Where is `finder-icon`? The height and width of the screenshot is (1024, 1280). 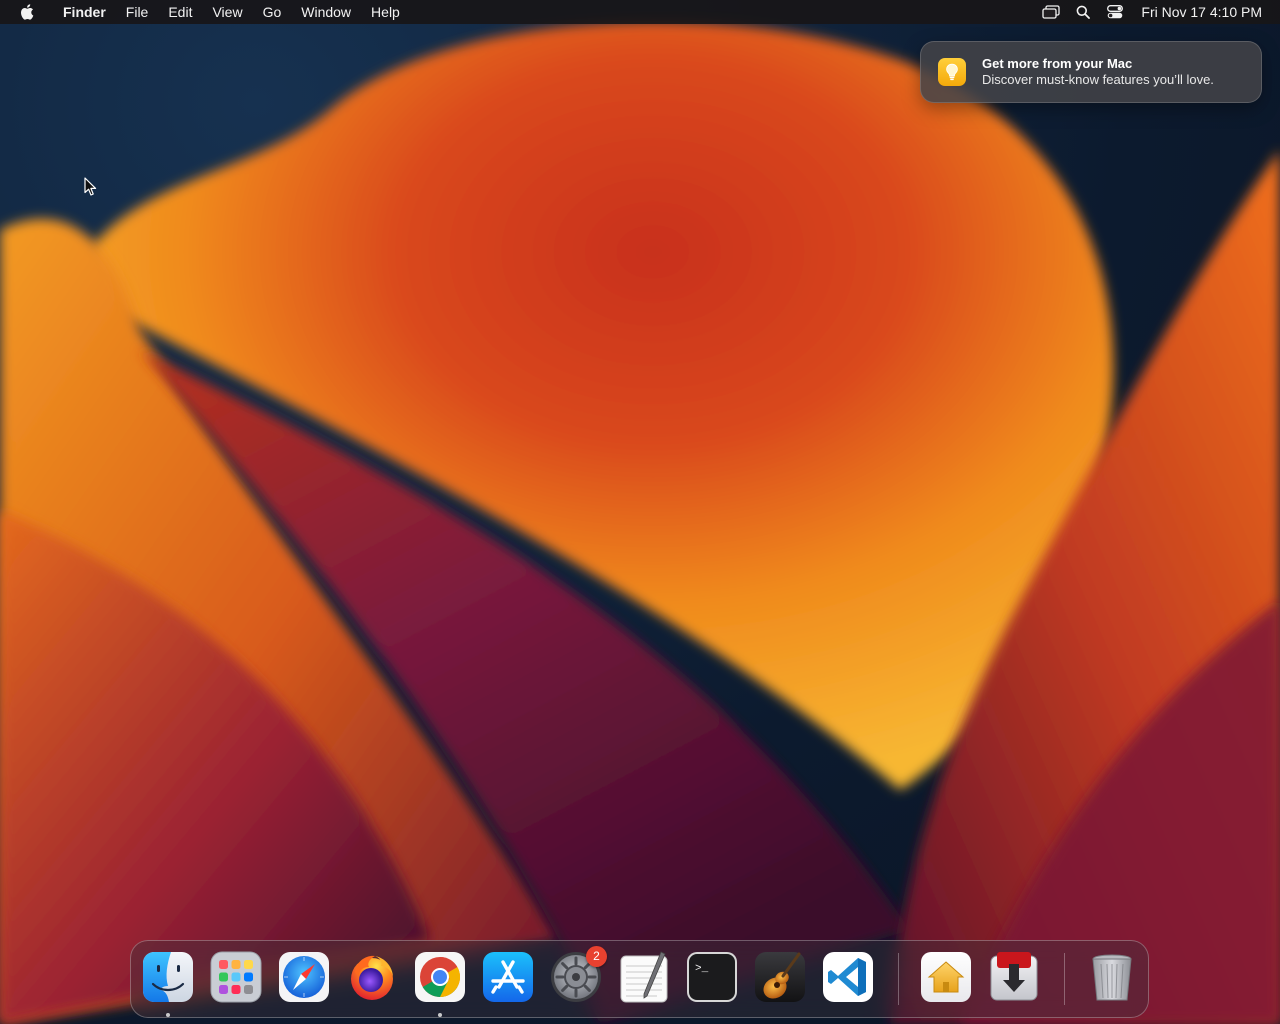
finder-icon is located at coordinates (168, 977).